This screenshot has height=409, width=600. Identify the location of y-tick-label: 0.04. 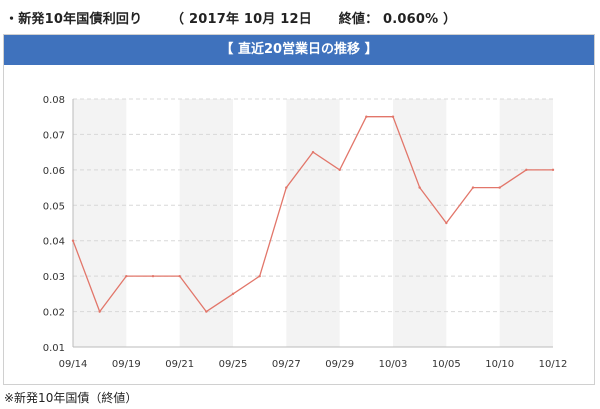
(54, 242).